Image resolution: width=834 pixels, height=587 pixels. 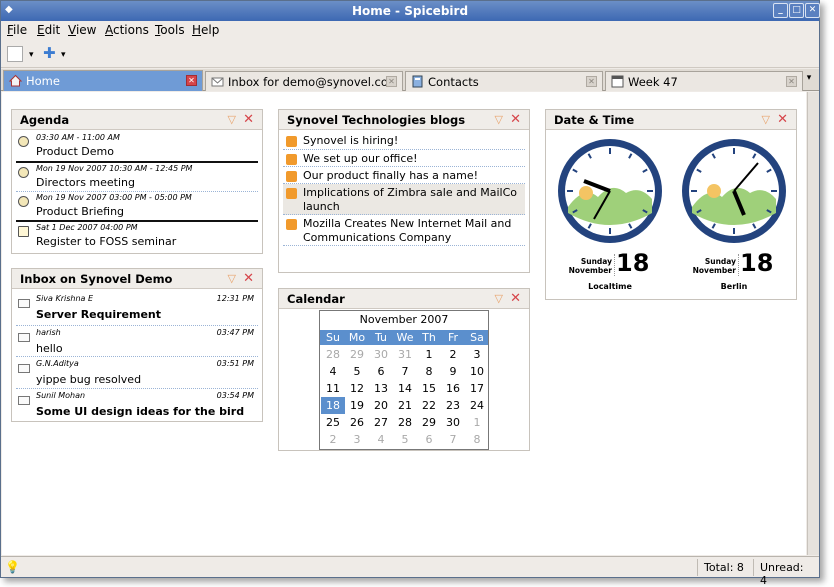 What do you see at coordinates (333, 337) in the screenshot?
I see `weekday-label: Su` at bounding box center [333, 337].